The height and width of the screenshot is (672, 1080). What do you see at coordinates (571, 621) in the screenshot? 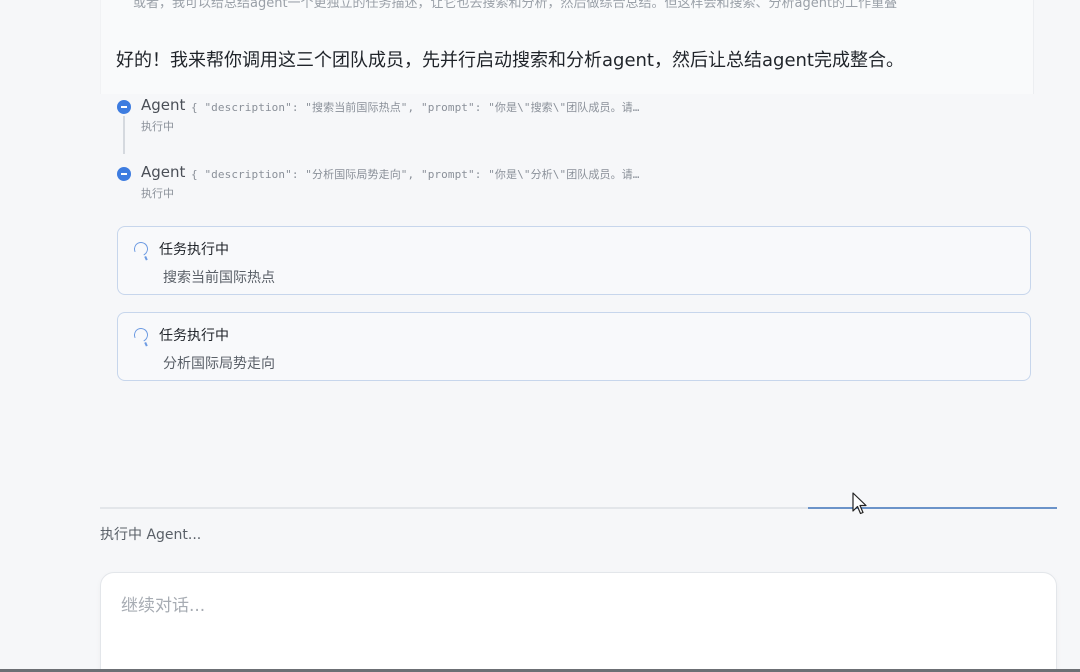
I see `chat-input` at bounding box center [571, 621].